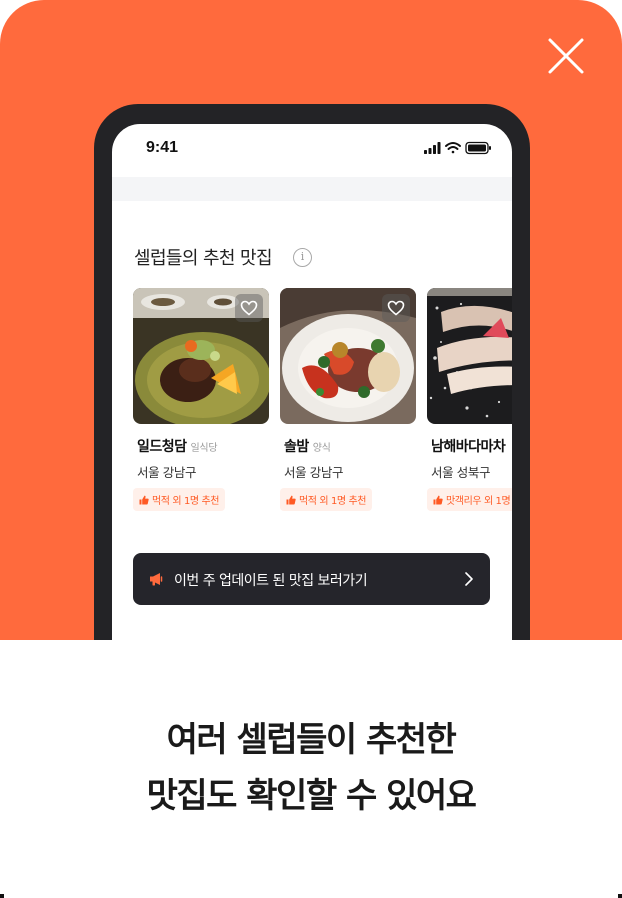 Image resolution: width=622 pixels, height=898 pixels. What do you see at coordinates (162, 147) in the screenshot?
I see `status-time: 9:41` at bounding box center [162, 147].